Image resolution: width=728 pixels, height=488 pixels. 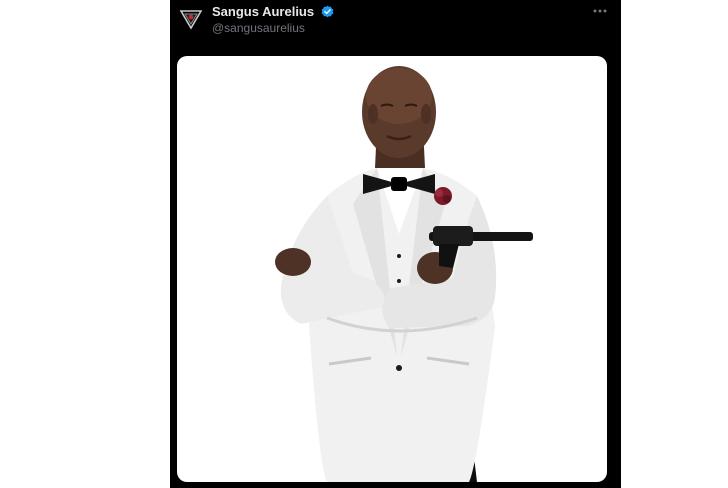 I want to click on avatar, so click(x=191, y=19).